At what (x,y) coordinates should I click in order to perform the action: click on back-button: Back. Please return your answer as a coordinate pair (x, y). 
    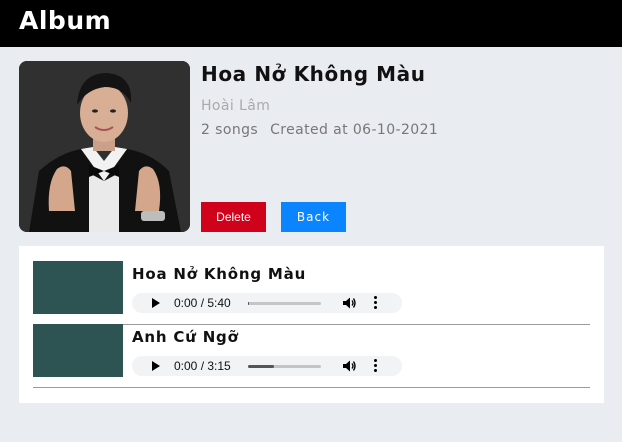
    Looking at the image, I should click on (313, 217).